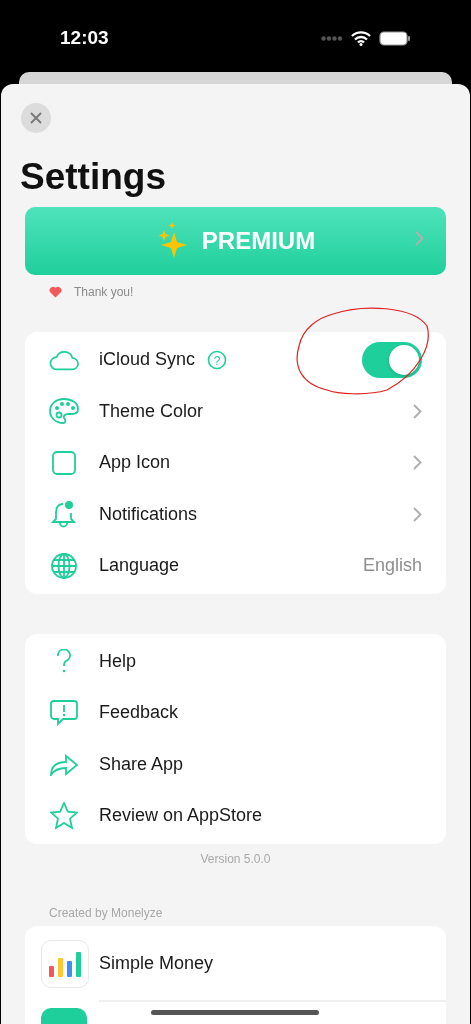 This screenshot has width=471, height=1024. I want to click on star-icon, so click(64, 815).